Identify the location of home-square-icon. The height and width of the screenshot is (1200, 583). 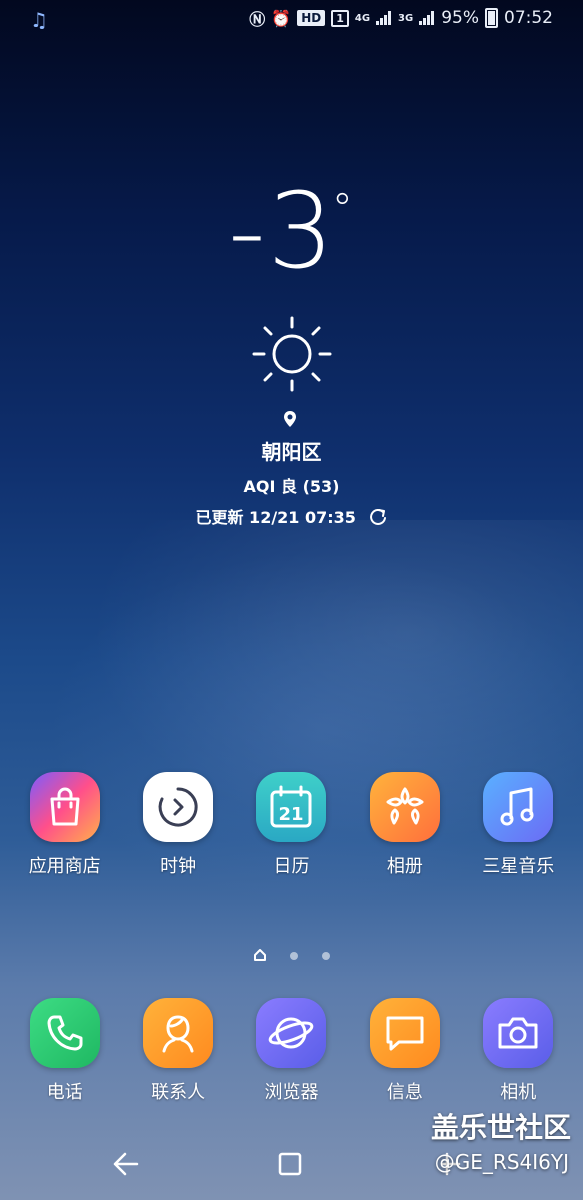
(290, 1164).